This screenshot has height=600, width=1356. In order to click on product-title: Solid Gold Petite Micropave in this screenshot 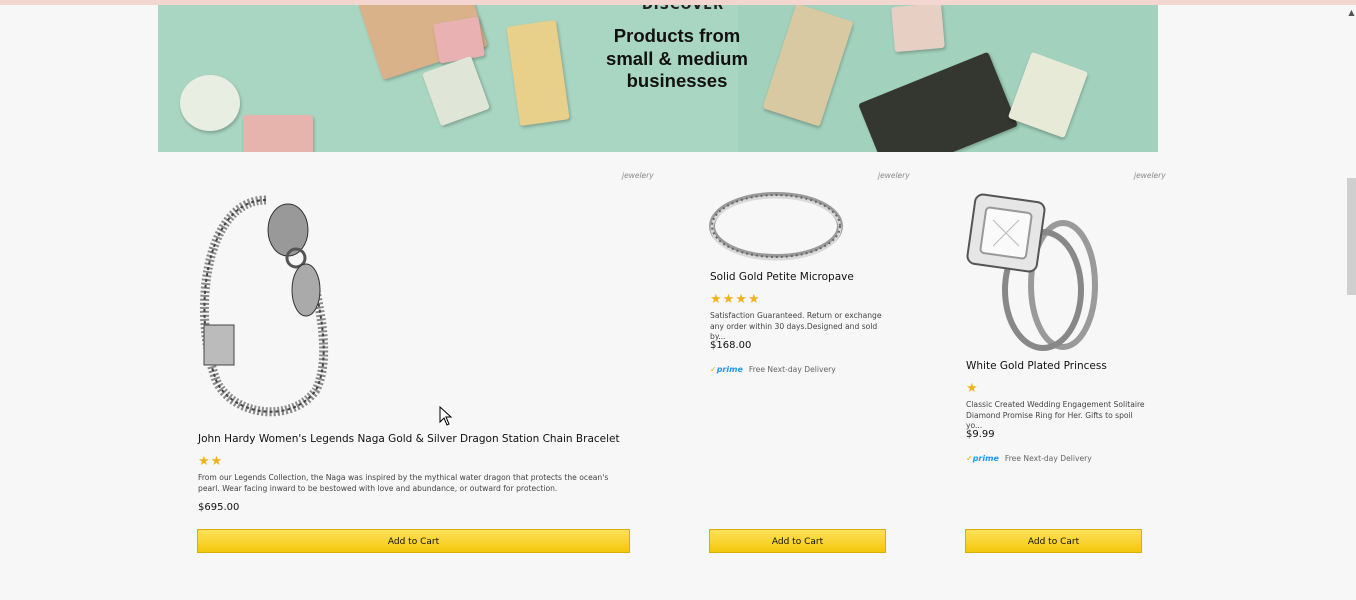, I will do `click(782, 277)`.